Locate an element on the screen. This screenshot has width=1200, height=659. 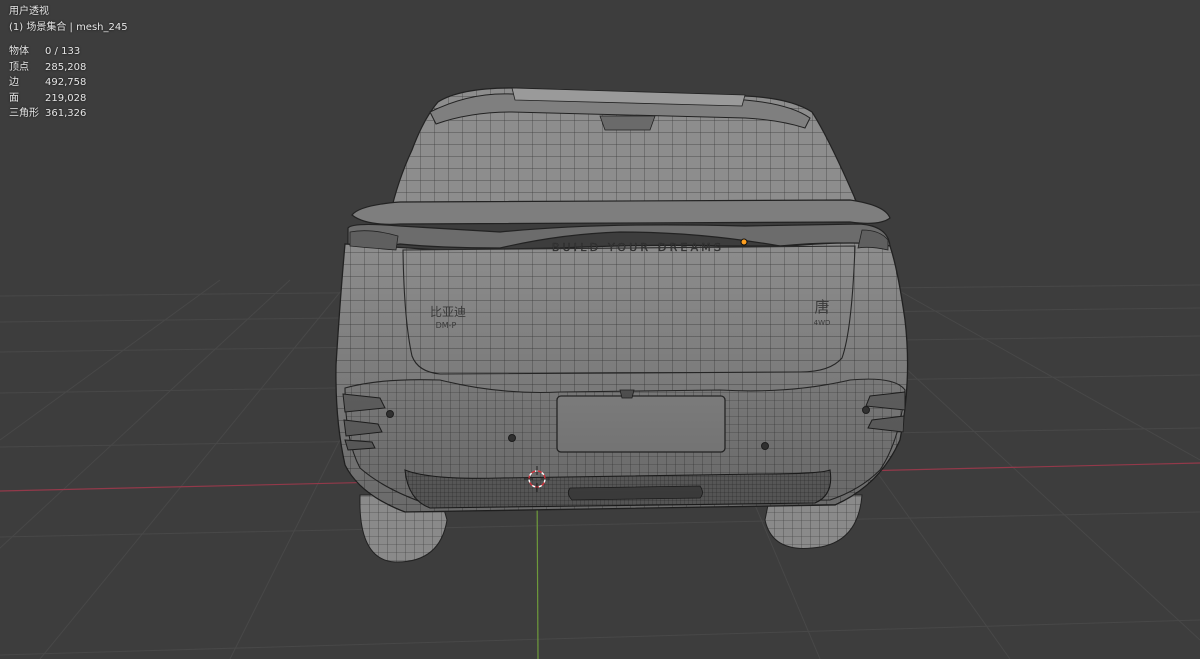
right-badge-sub-text: 4WD is located at coordinates (822, 323).